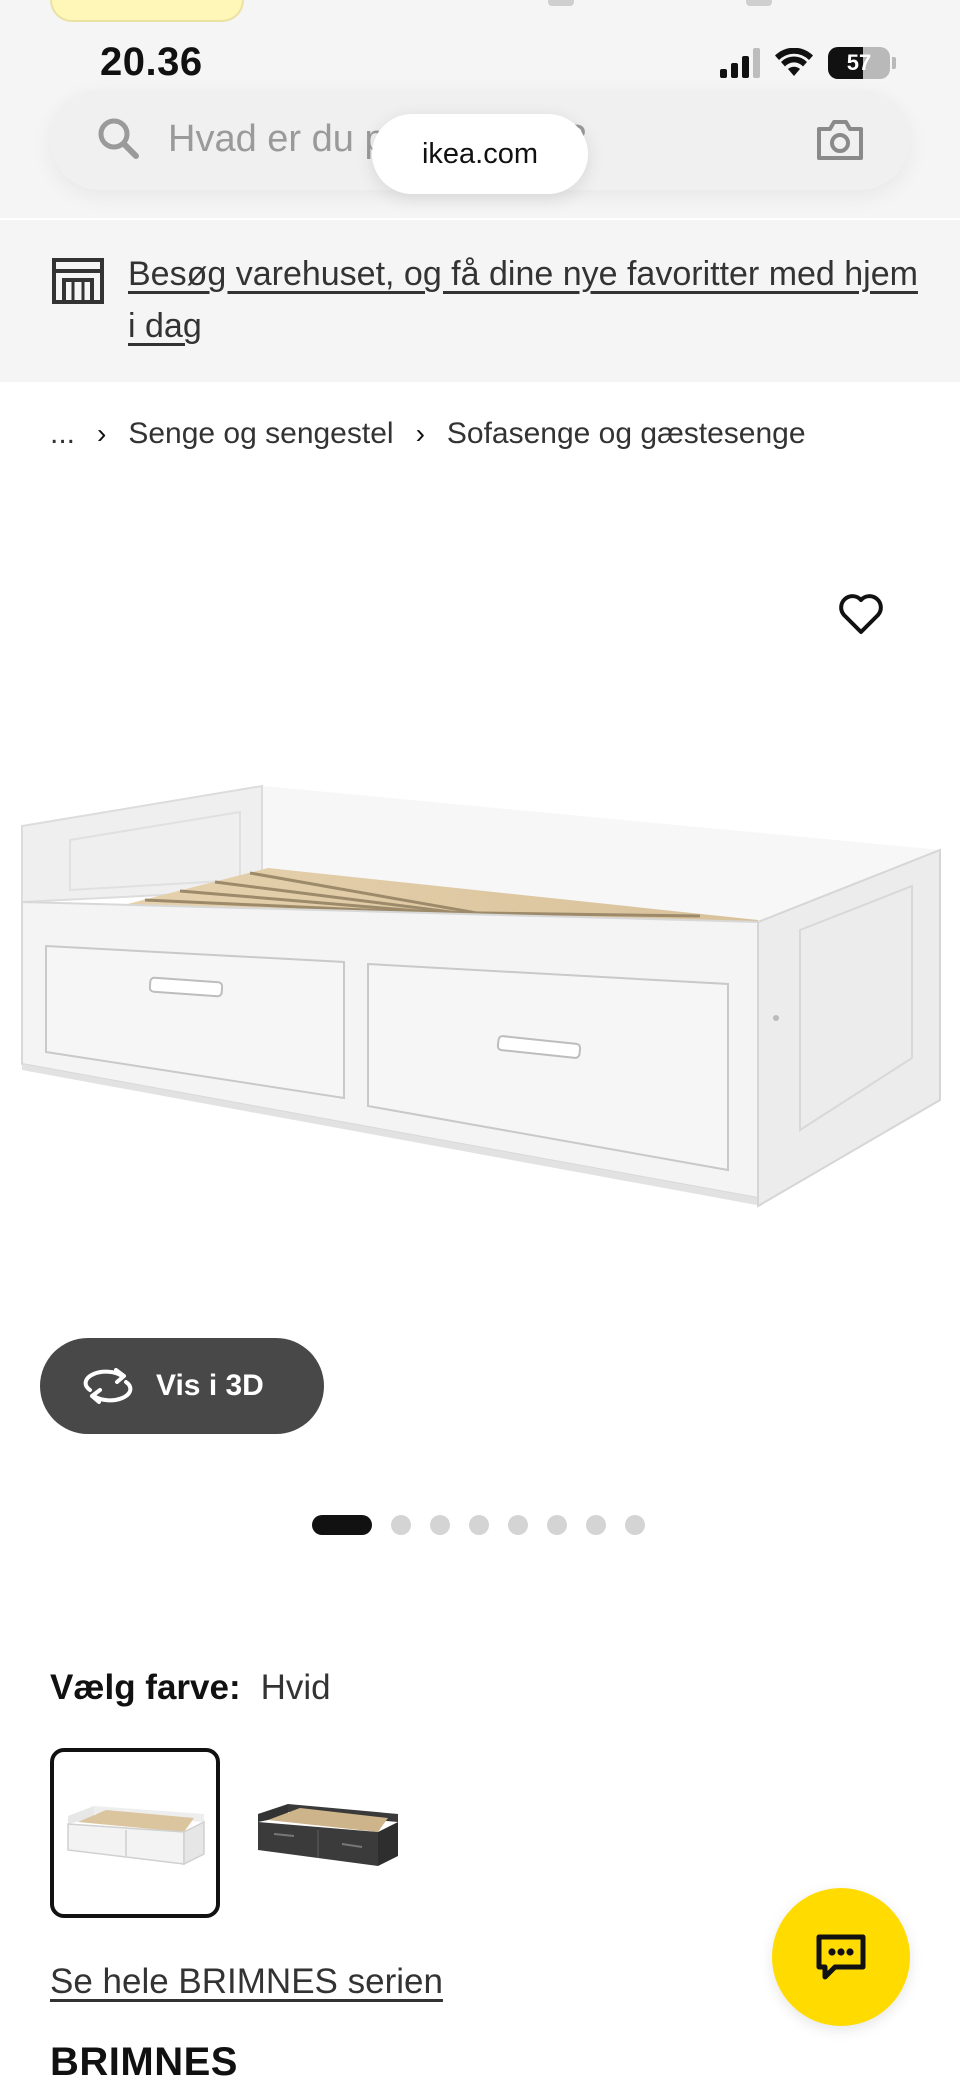  I want to click on breadcrumb-item-beds: Senge og sengestel, so click(260, 434).